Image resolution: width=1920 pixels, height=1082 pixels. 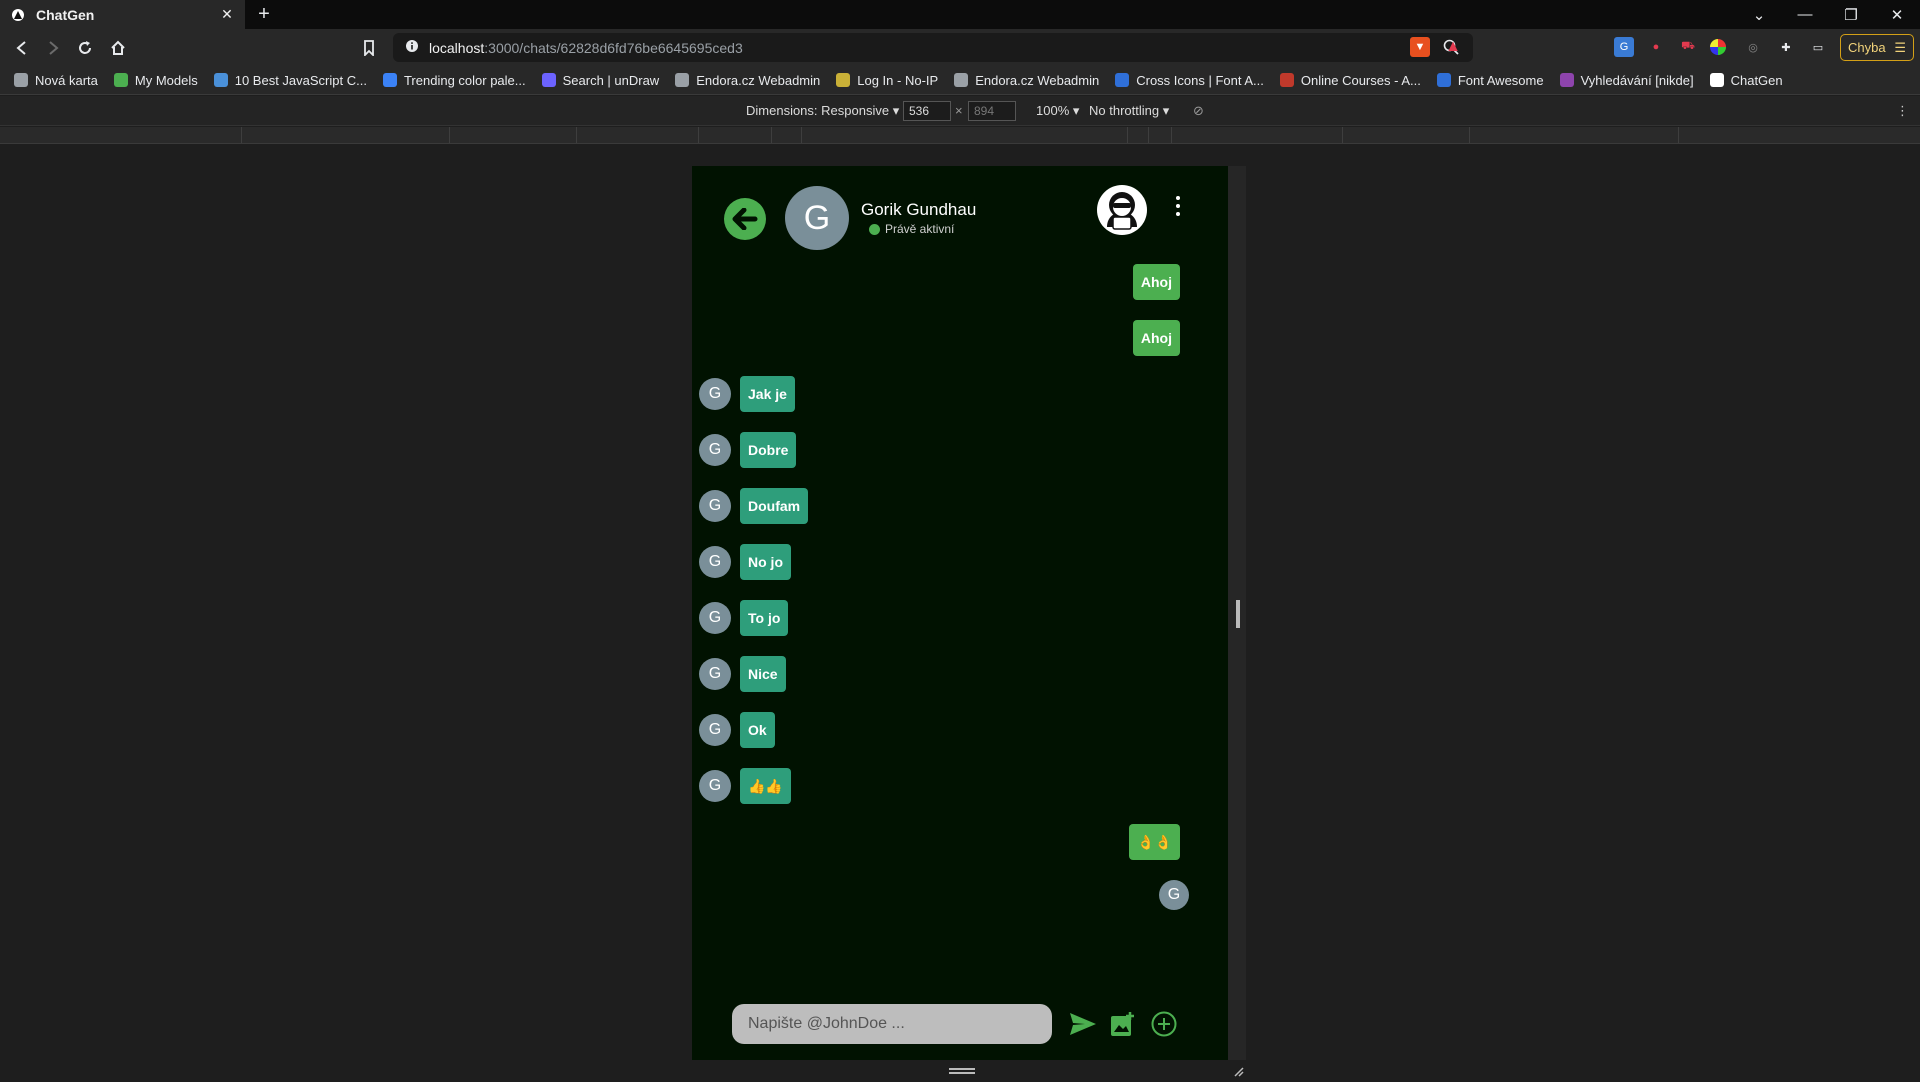 What do you see at coordinates (1656, 47) in the screenshot?
I see `extension-red-icon: ●` at bounding box center [1656, 47].